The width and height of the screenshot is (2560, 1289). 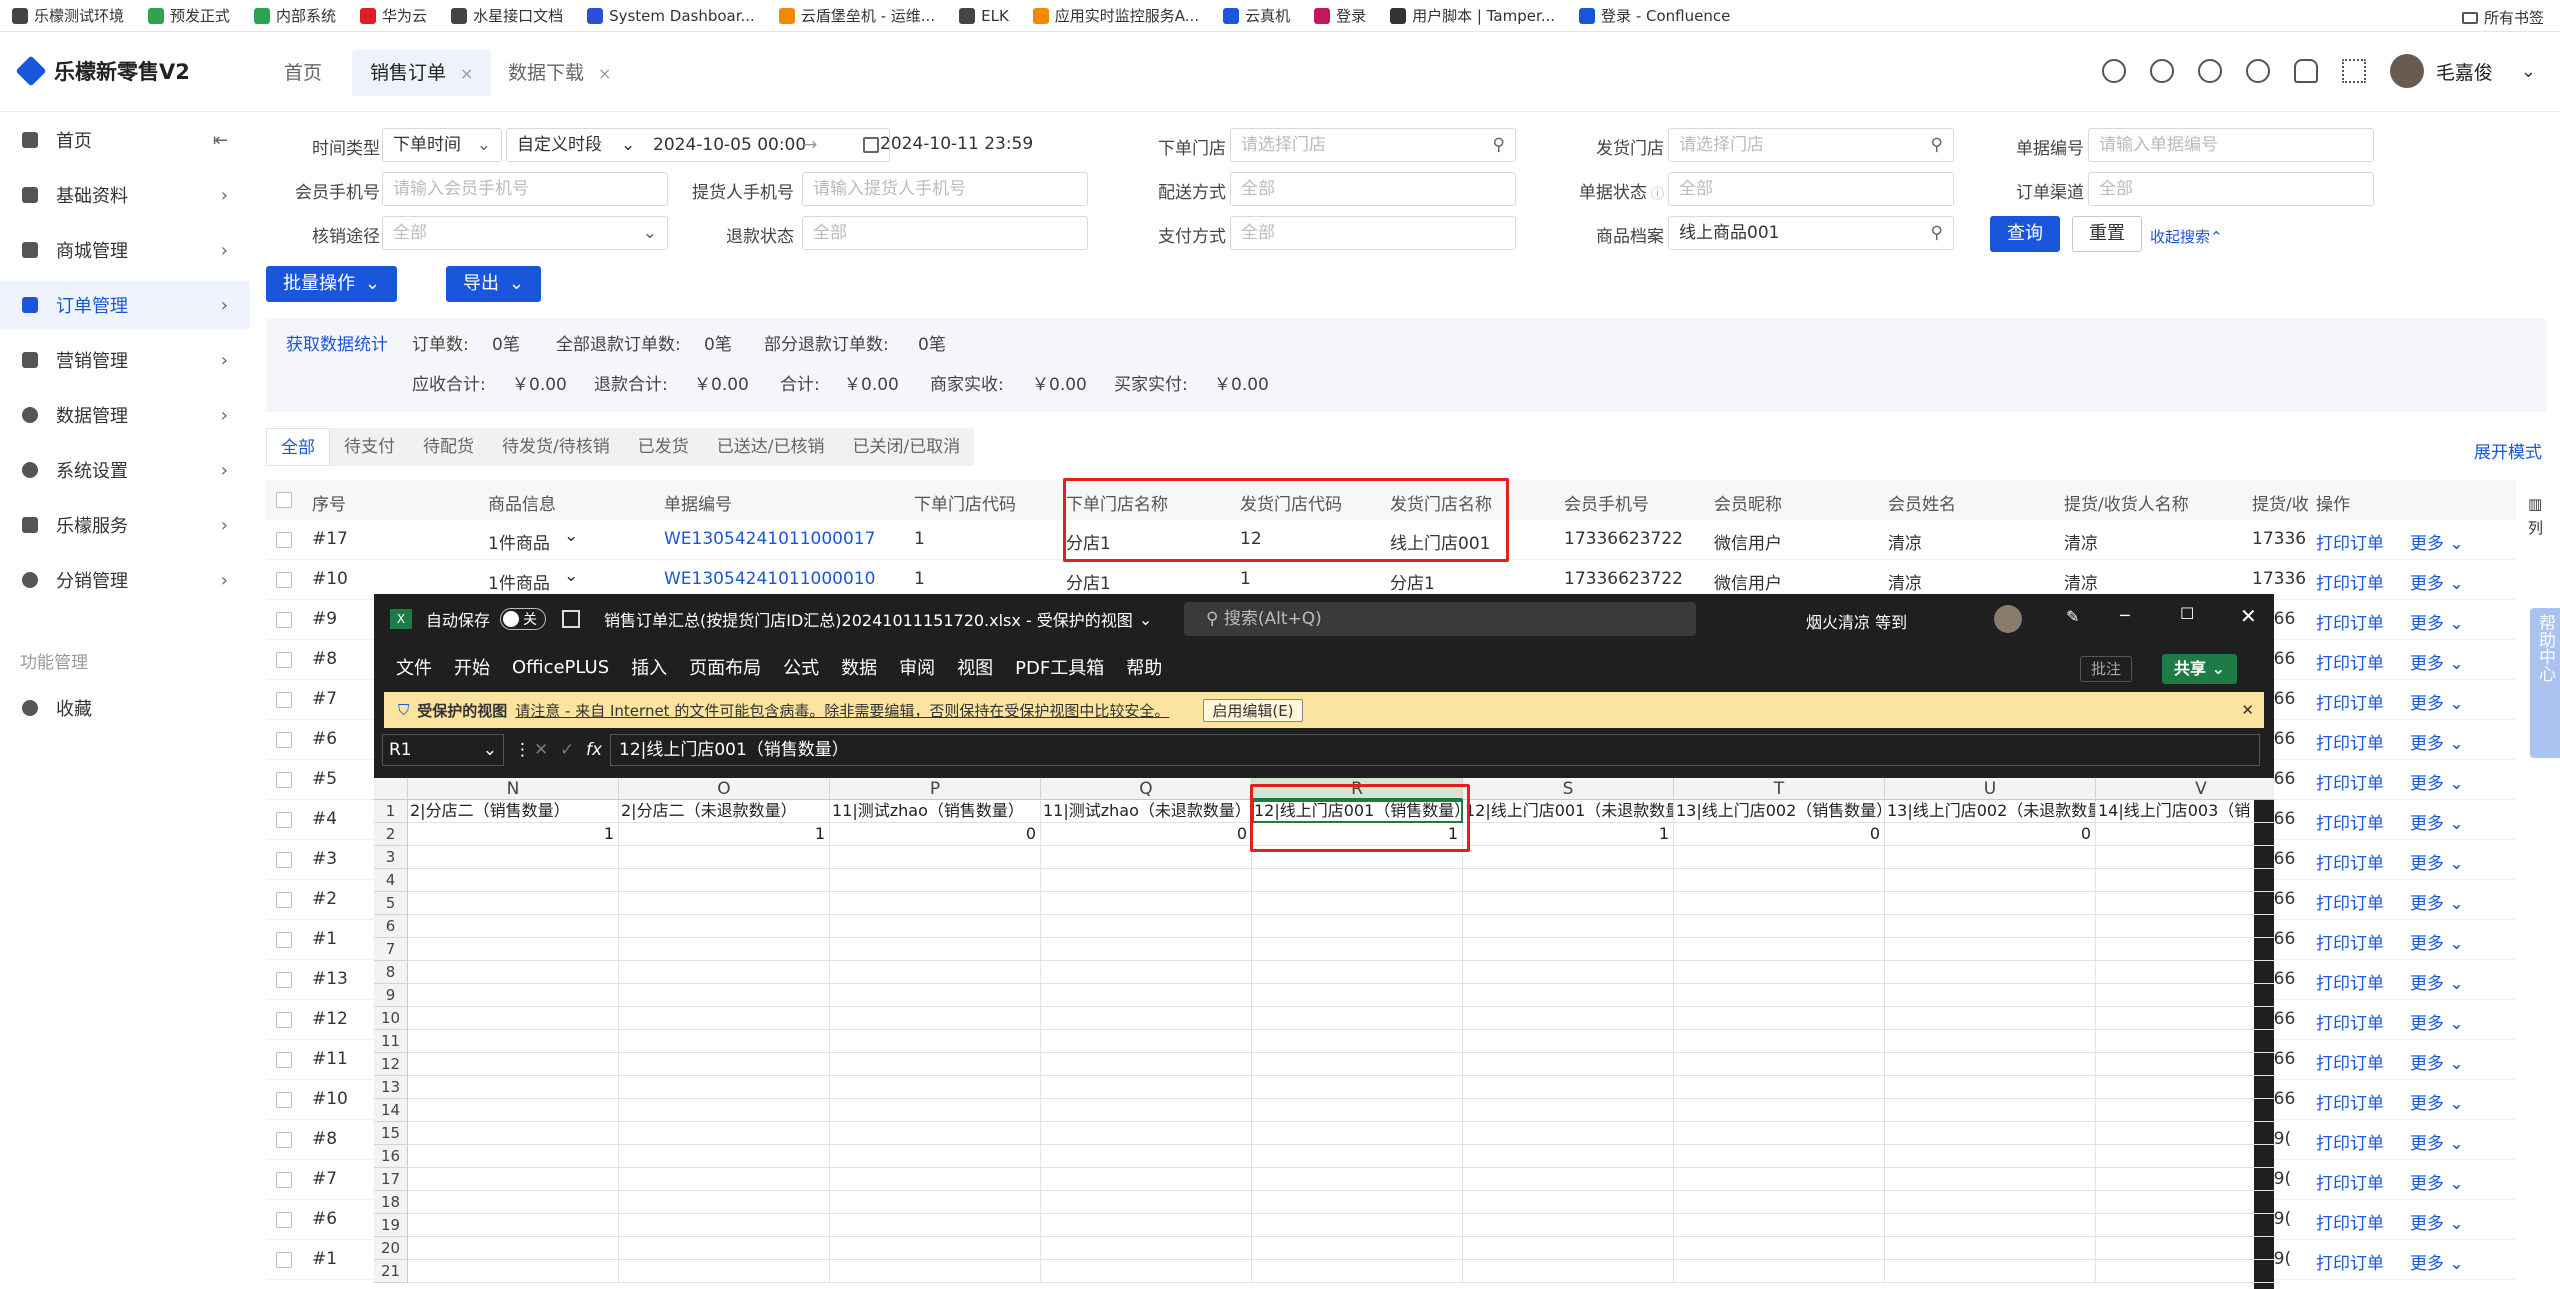 I want to click on sidebar-item-data: 数据管理 ›, so click(x=125, y=415).